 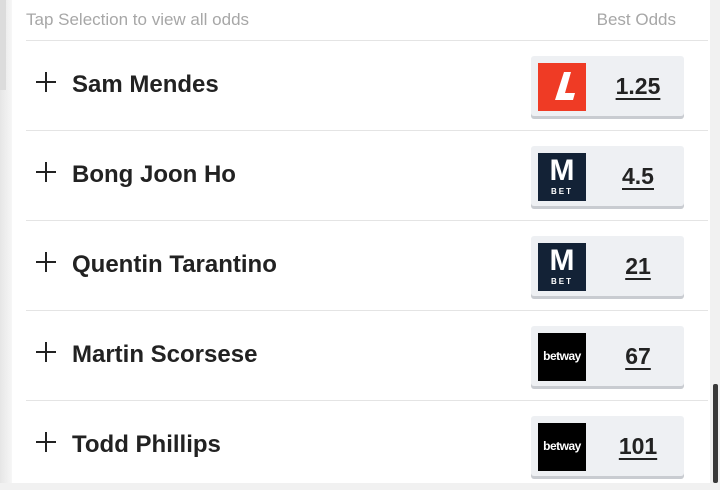 What do you see at coordinates (3, 45) in the screenshot?
I see `corner-mark` at bounding box center [3, 45].